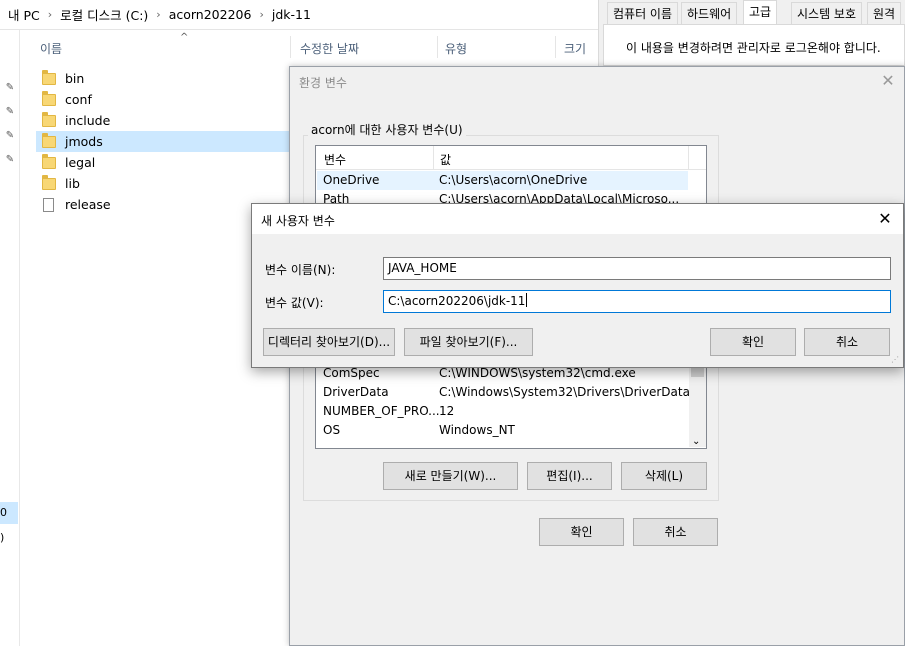 The width and height of the screenshot is (905, 646). Describe the element at coordinates (163, 78) in the screenshot. I see `list-item: bin` at that location.